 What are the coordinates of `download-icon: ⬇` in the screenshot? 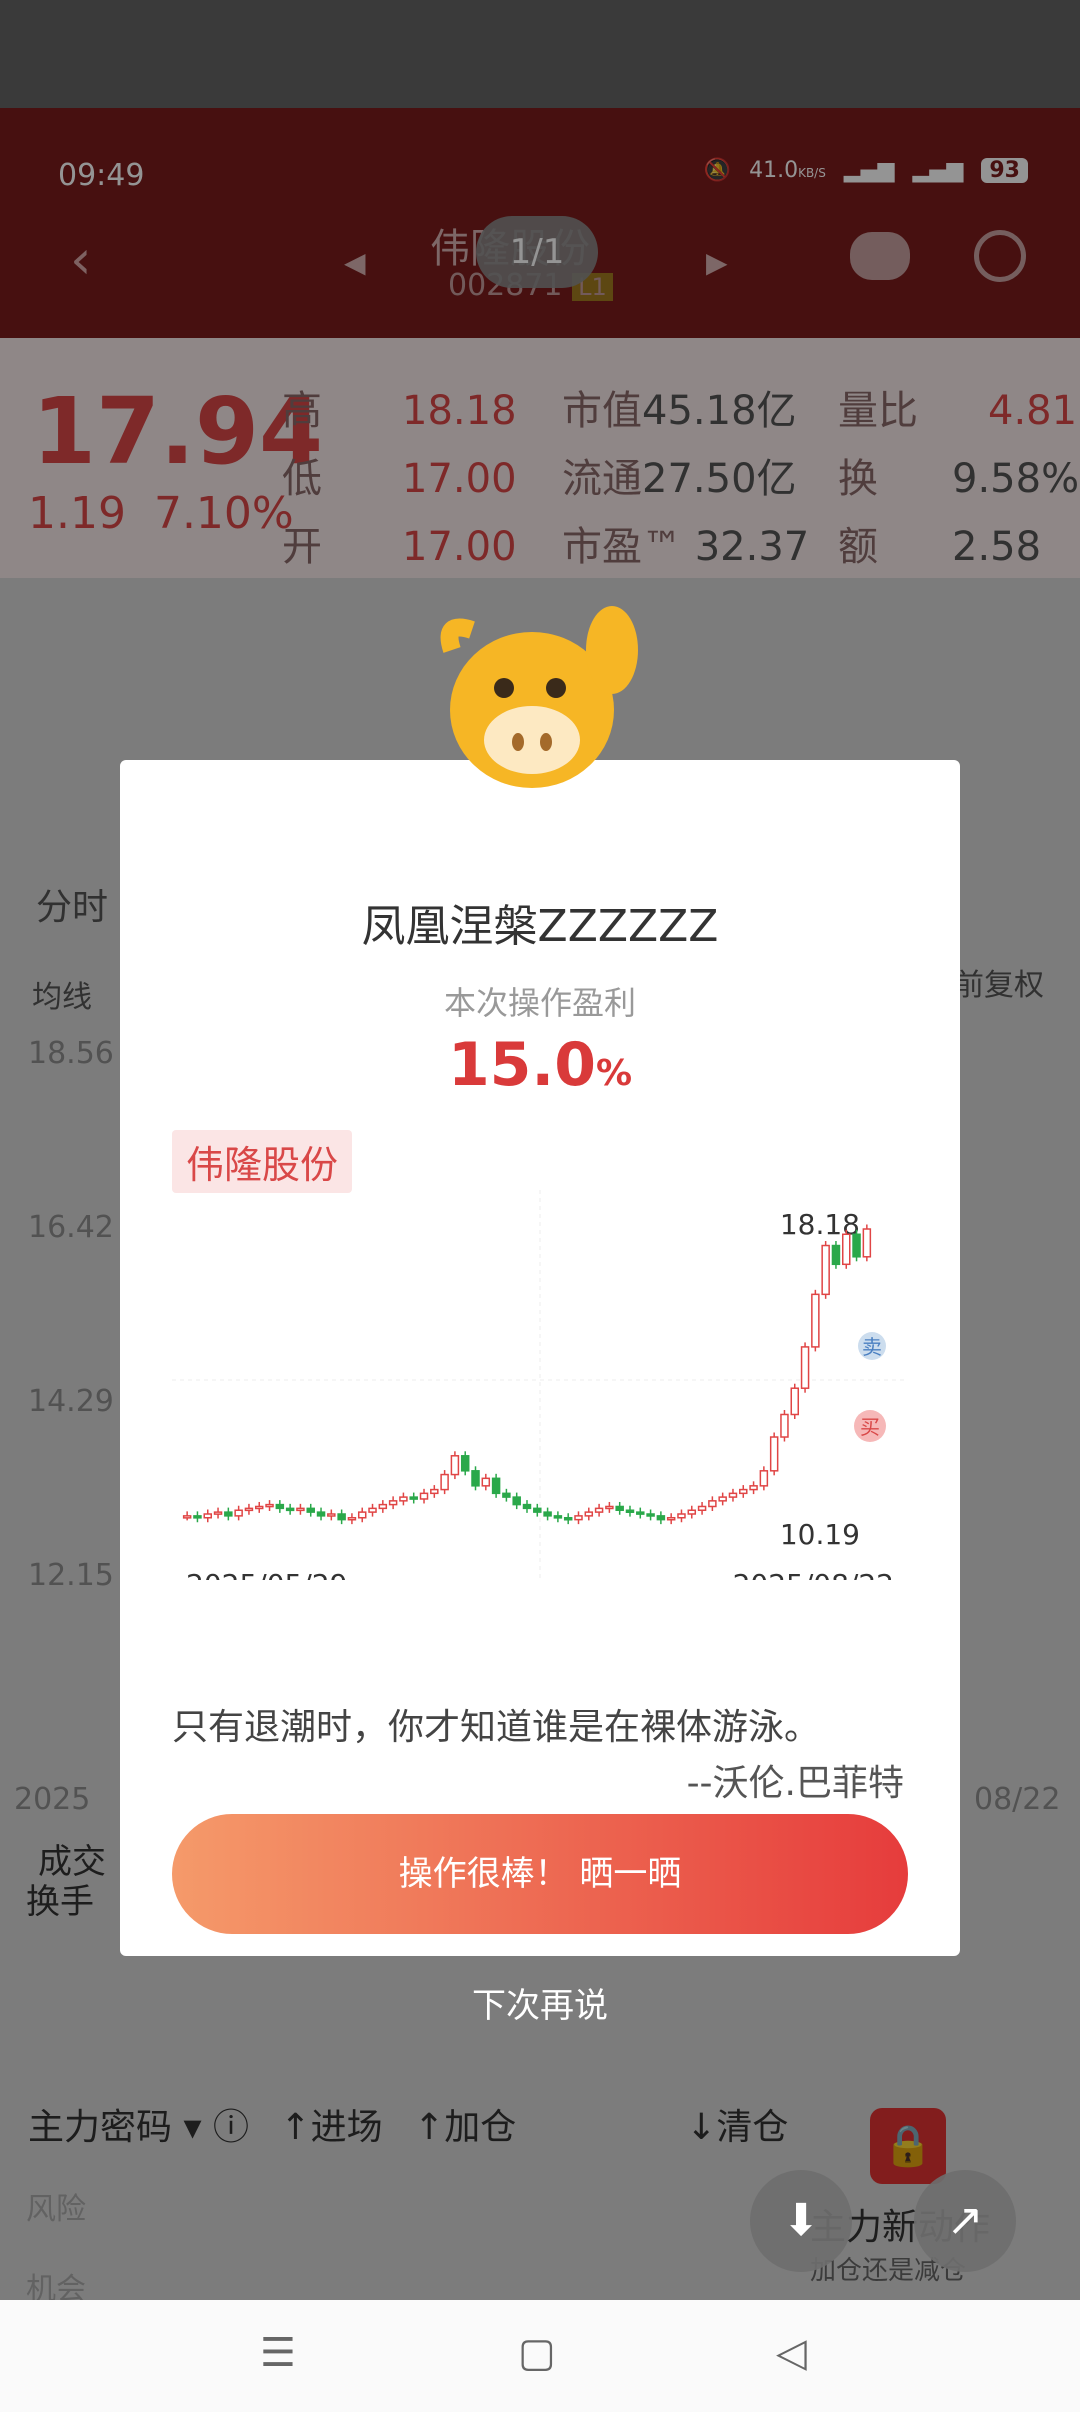 It's located at (801, 2221).